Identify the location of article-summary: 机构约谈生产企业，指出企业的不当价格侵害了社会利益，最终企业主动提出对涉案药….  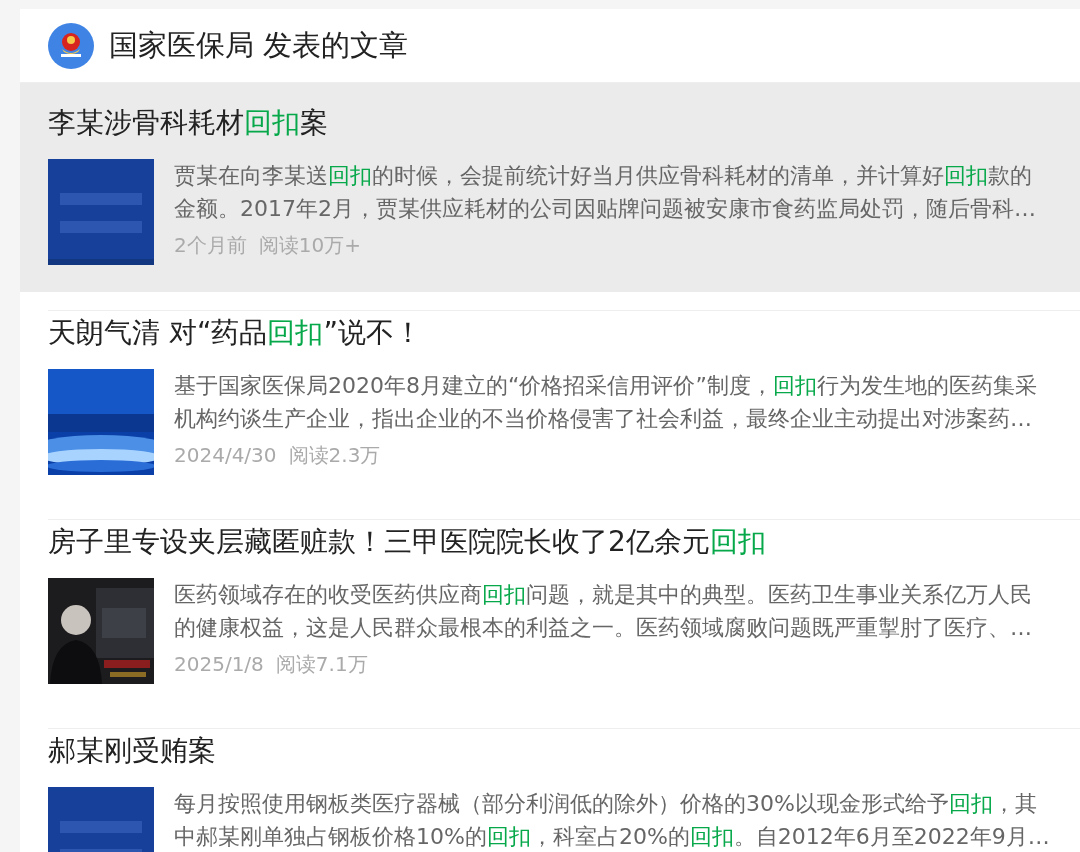
(603, 419).